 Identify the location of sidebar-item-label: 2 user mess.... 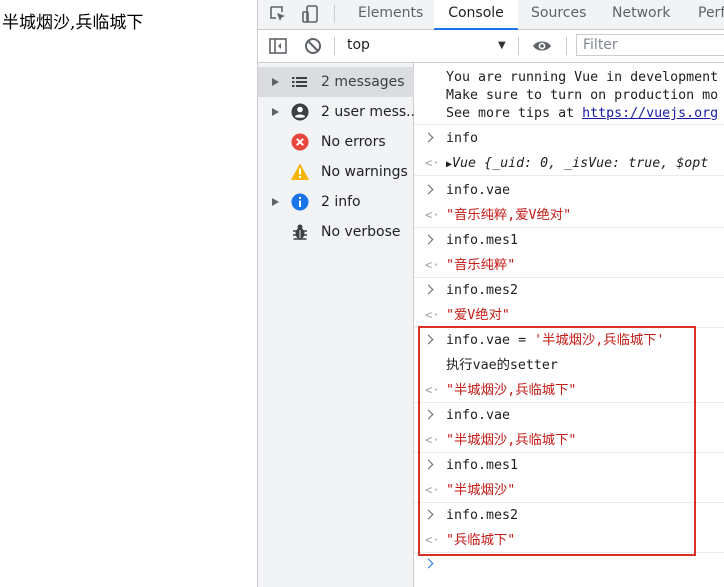
(367, 112).